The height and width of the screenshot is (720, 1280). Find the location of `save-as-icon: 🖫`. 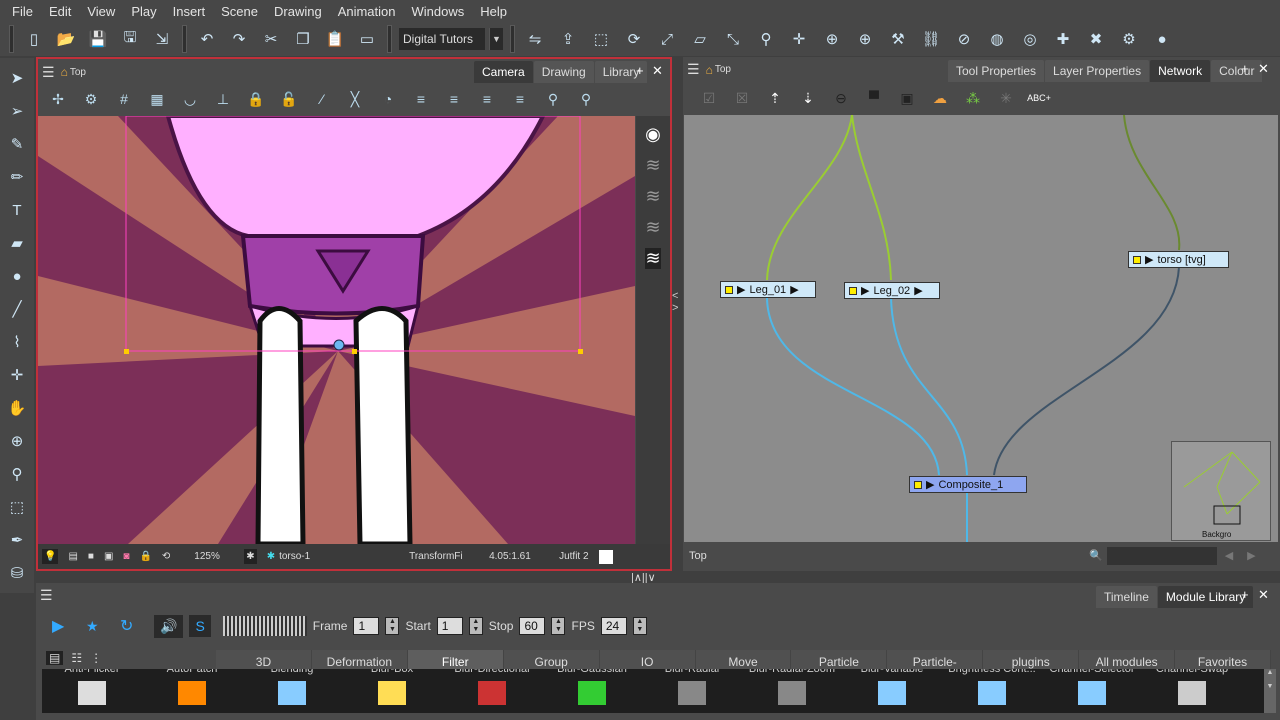

save-as-icon: 🖫 is located at coordinates (130, 39).